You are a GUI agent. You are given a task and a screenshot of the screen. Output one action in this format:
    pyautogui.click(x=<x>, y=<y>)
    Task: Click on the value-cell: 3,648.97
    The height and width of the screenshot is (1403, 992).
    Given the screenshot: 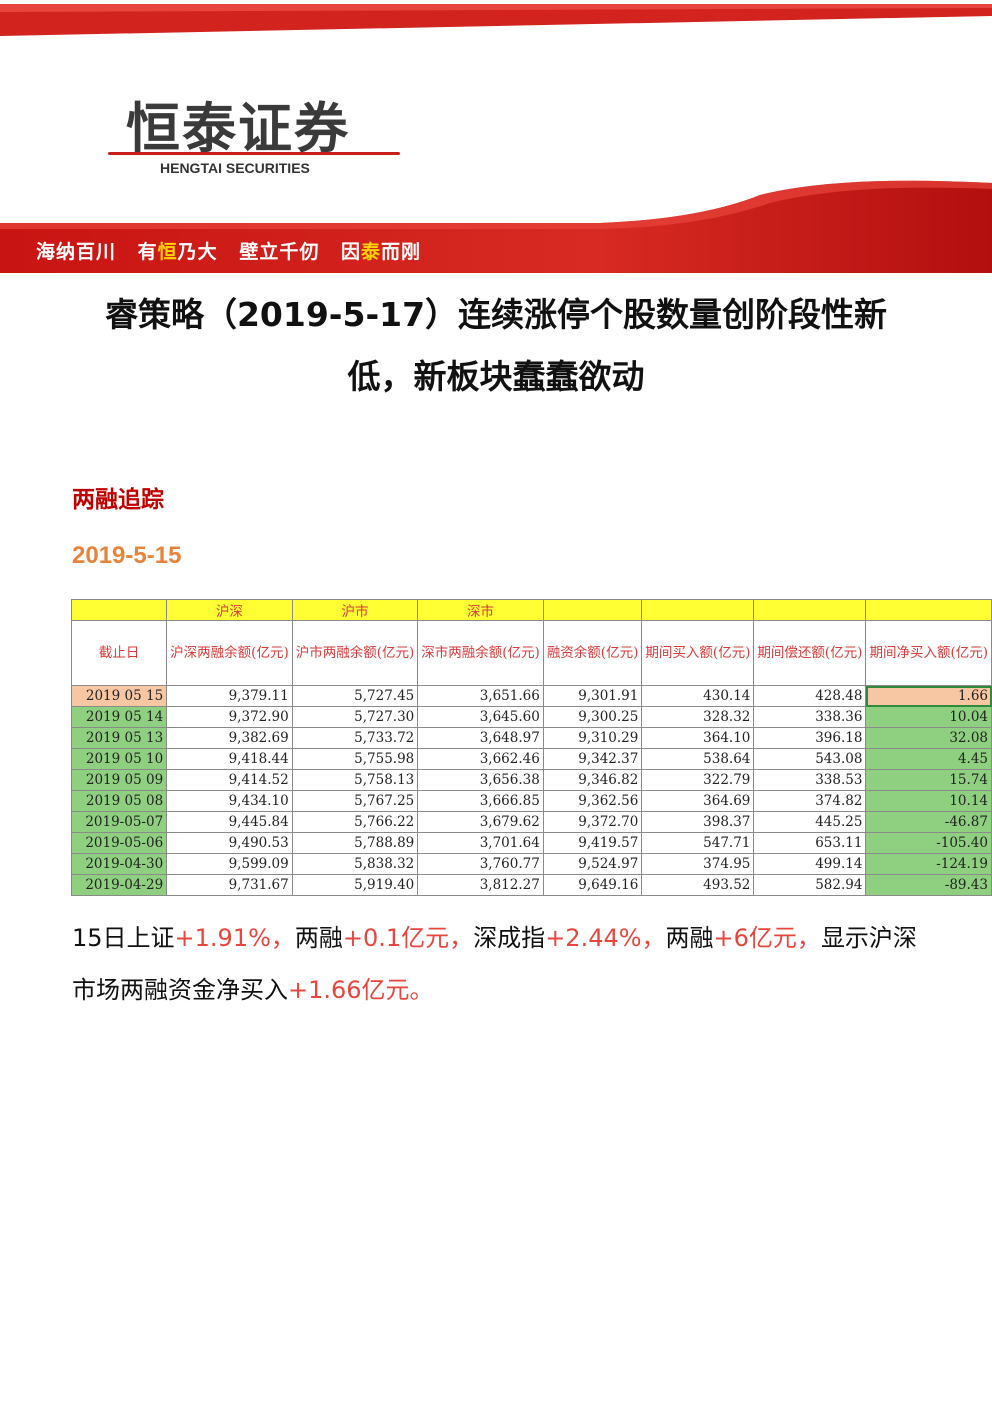 What is the action you would take?
    pyautogui.click(x=480, y=738)
    